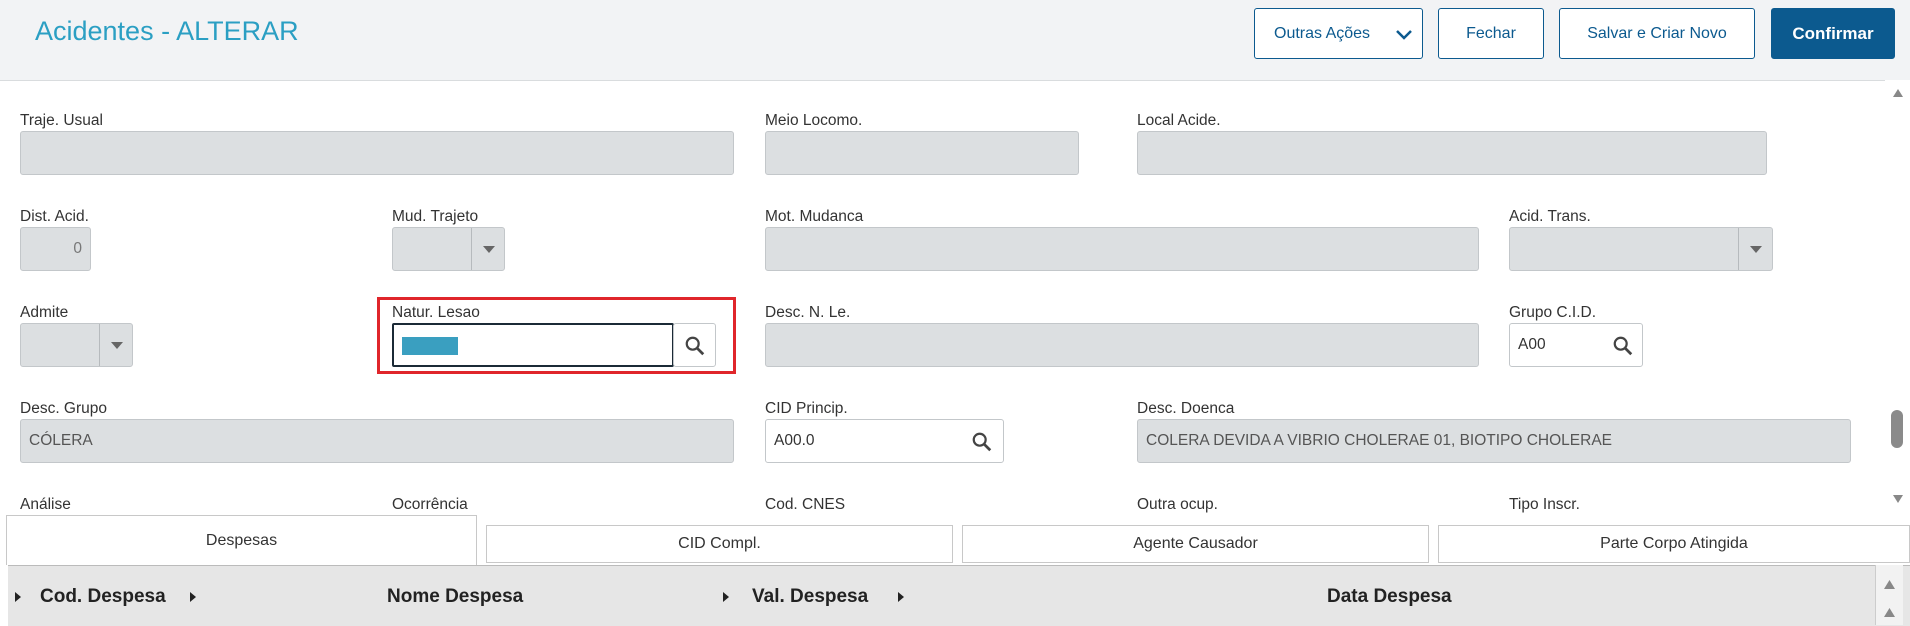 This screenshot has width=1910, height=626. Describe the element at coordinates (1122, 249) in the screenshot. I see `mot-mudanca-field` at that location.